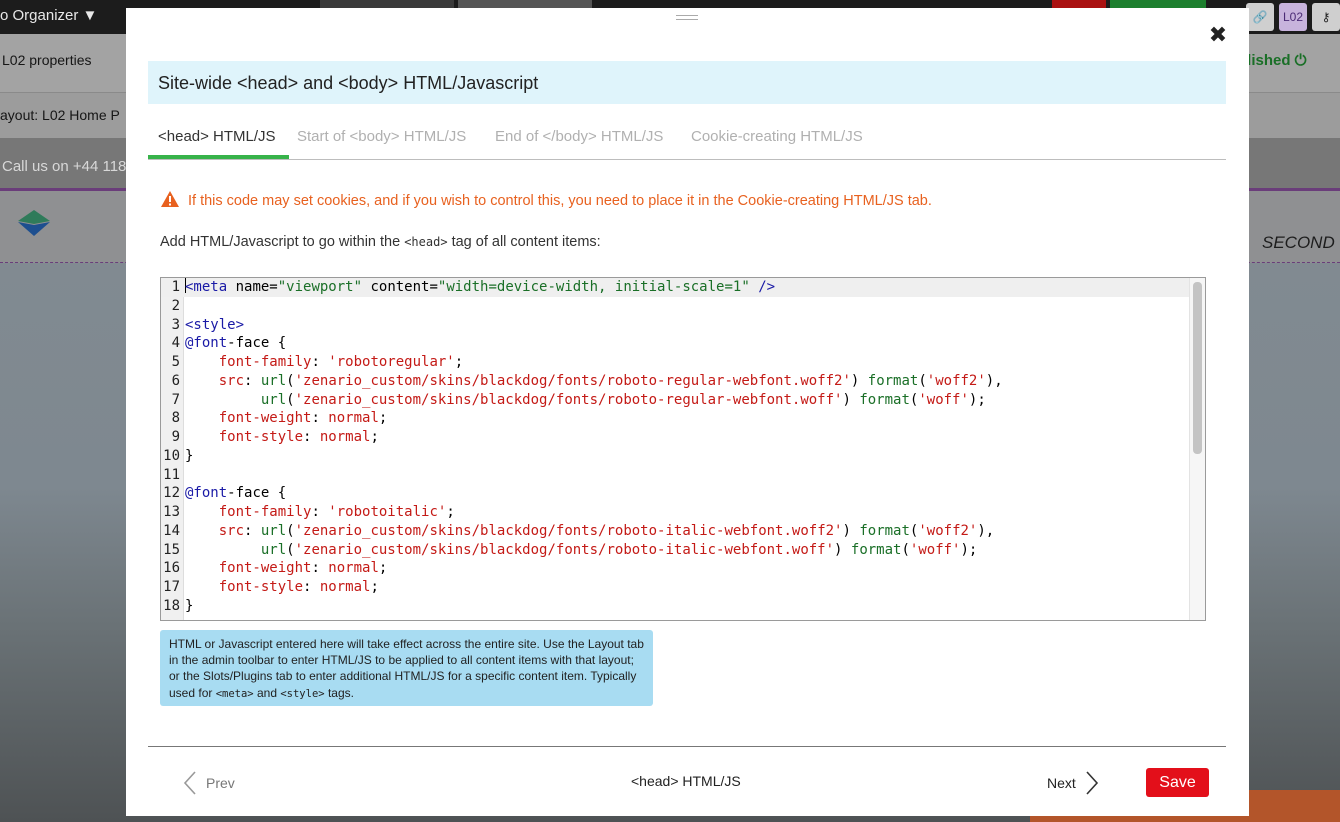 The image size is (1340, 822). What do you see at coordinates (171, 568) in the screenshot?
I see `line-number: 16` at bounding box center [171, 568].